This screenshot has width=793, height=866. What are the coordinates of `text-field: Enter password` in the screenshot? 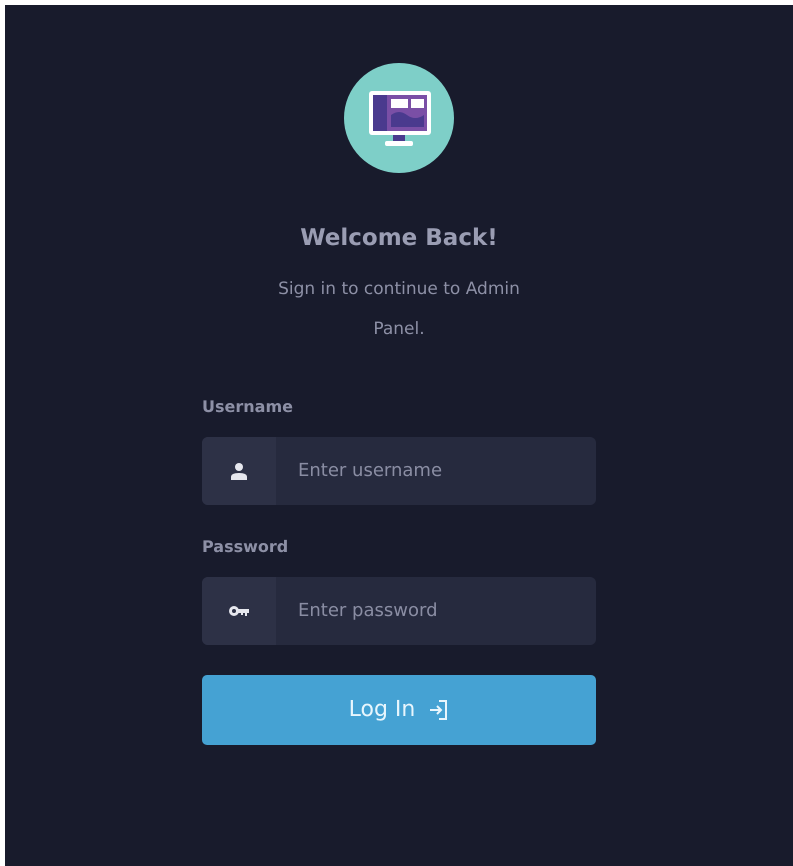 It's located at (436, 610).